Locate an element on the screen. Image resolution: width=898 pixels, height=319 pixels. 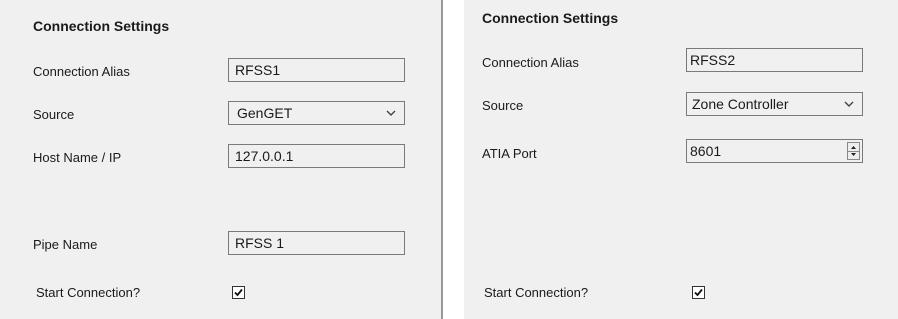
pipe-name-input: RFSS 1 is located at coordinates (316, 243).